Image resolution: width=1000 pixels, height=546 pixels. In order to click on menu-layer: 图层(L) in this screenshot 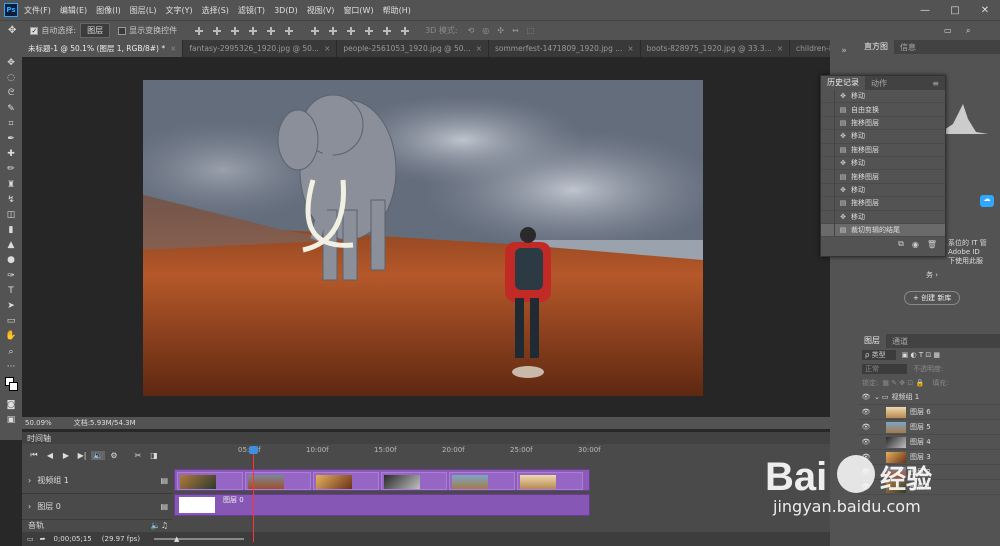, I will do `click(143, 10)`.